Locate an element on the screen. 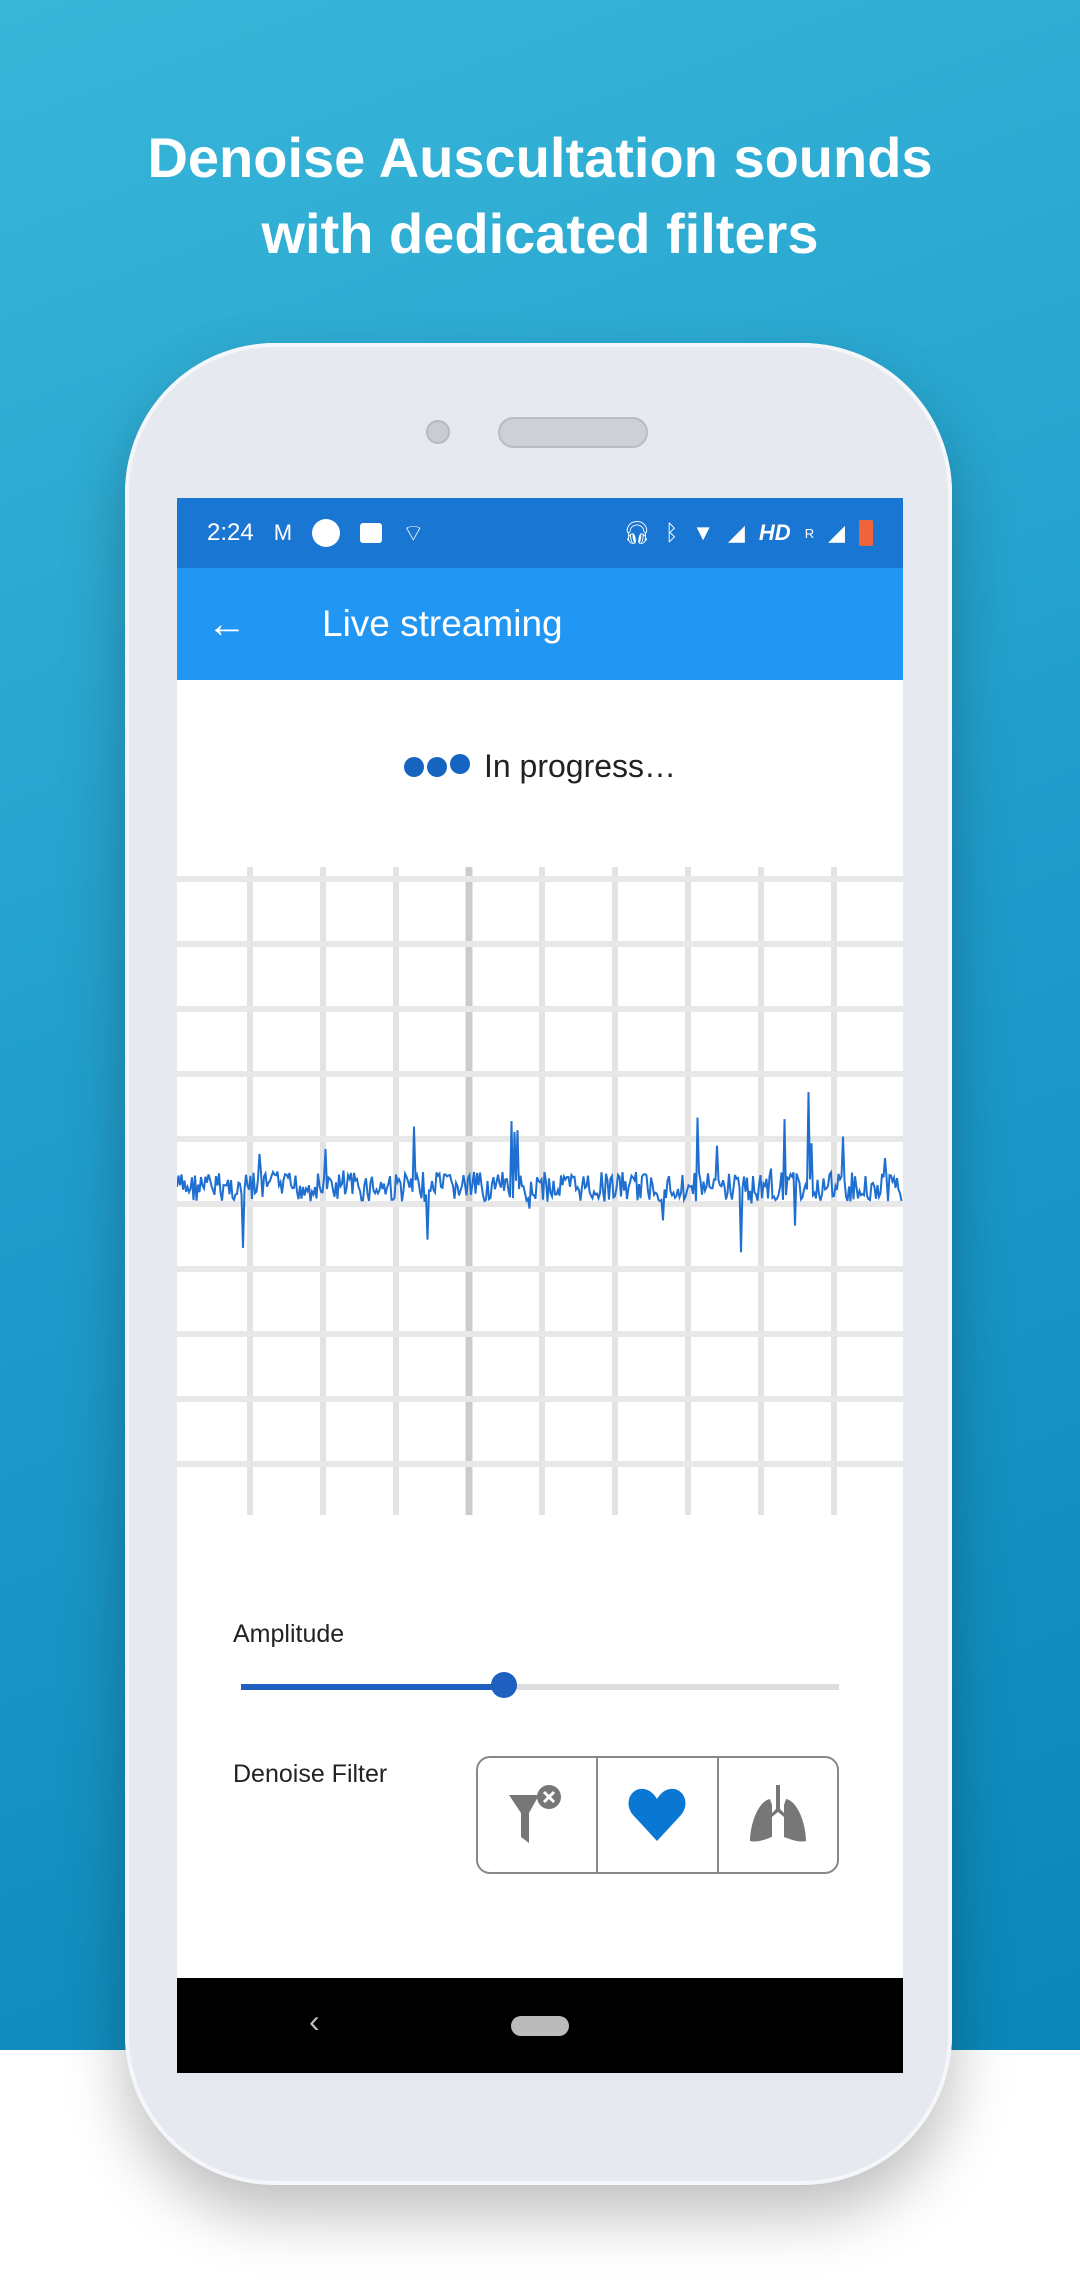  heart-filter-button is located at coordinates (656, 1815).